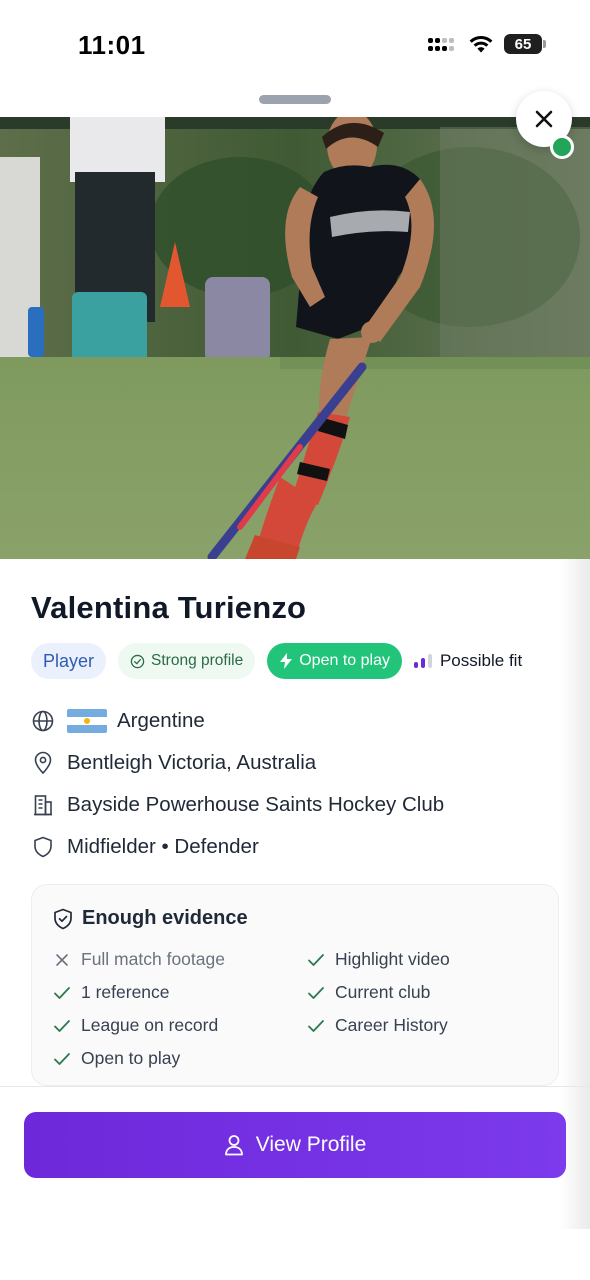 The image size is (590, 1280). Describe the element at coordinates (62, 960) in the screenshot. I see `x-icon` at that location.